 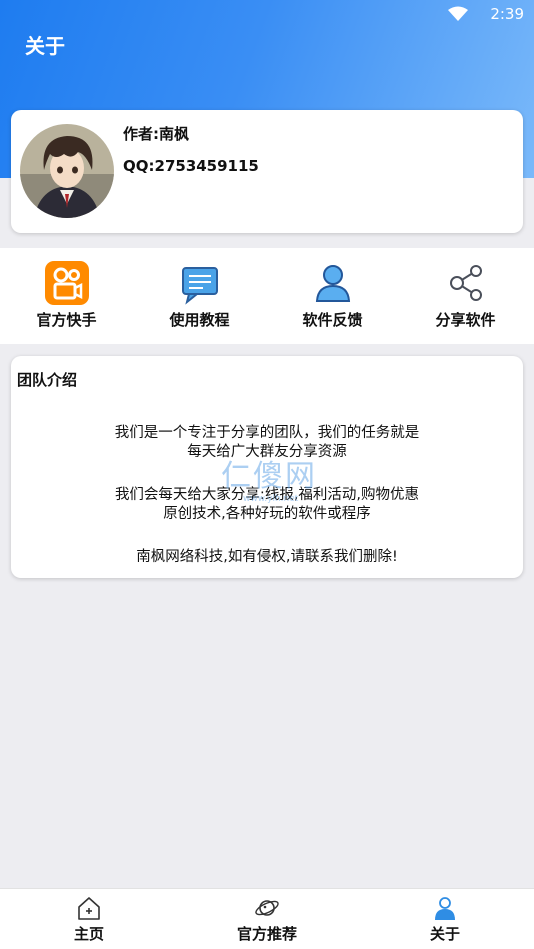 What do you see at coordinates (89, 908) in the screenshot?
I see `home-icon` at bounding box center [89, 908].